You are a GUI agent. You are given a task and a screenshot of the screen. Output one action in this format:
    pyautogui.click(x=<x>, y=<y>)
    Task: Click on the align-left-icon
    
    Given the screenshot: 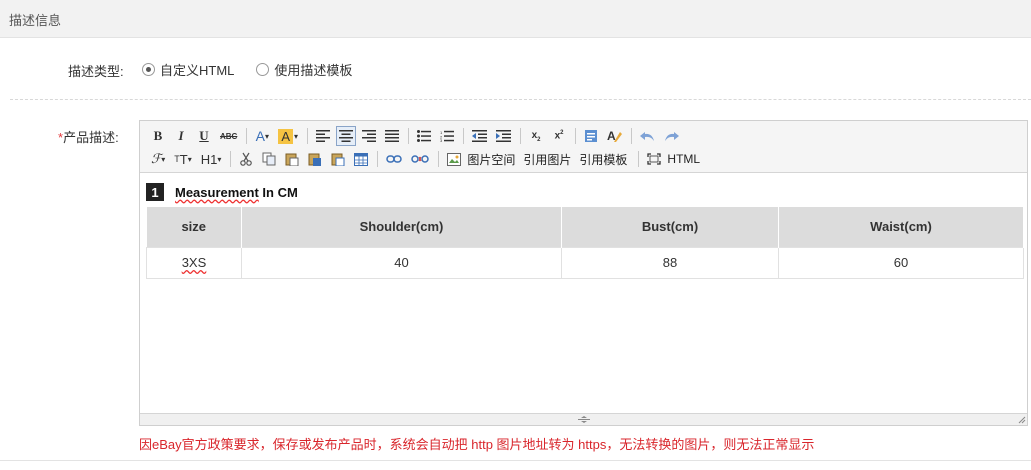 What is the action you would take?
    pyautogui.click(x=323, y=136)
    